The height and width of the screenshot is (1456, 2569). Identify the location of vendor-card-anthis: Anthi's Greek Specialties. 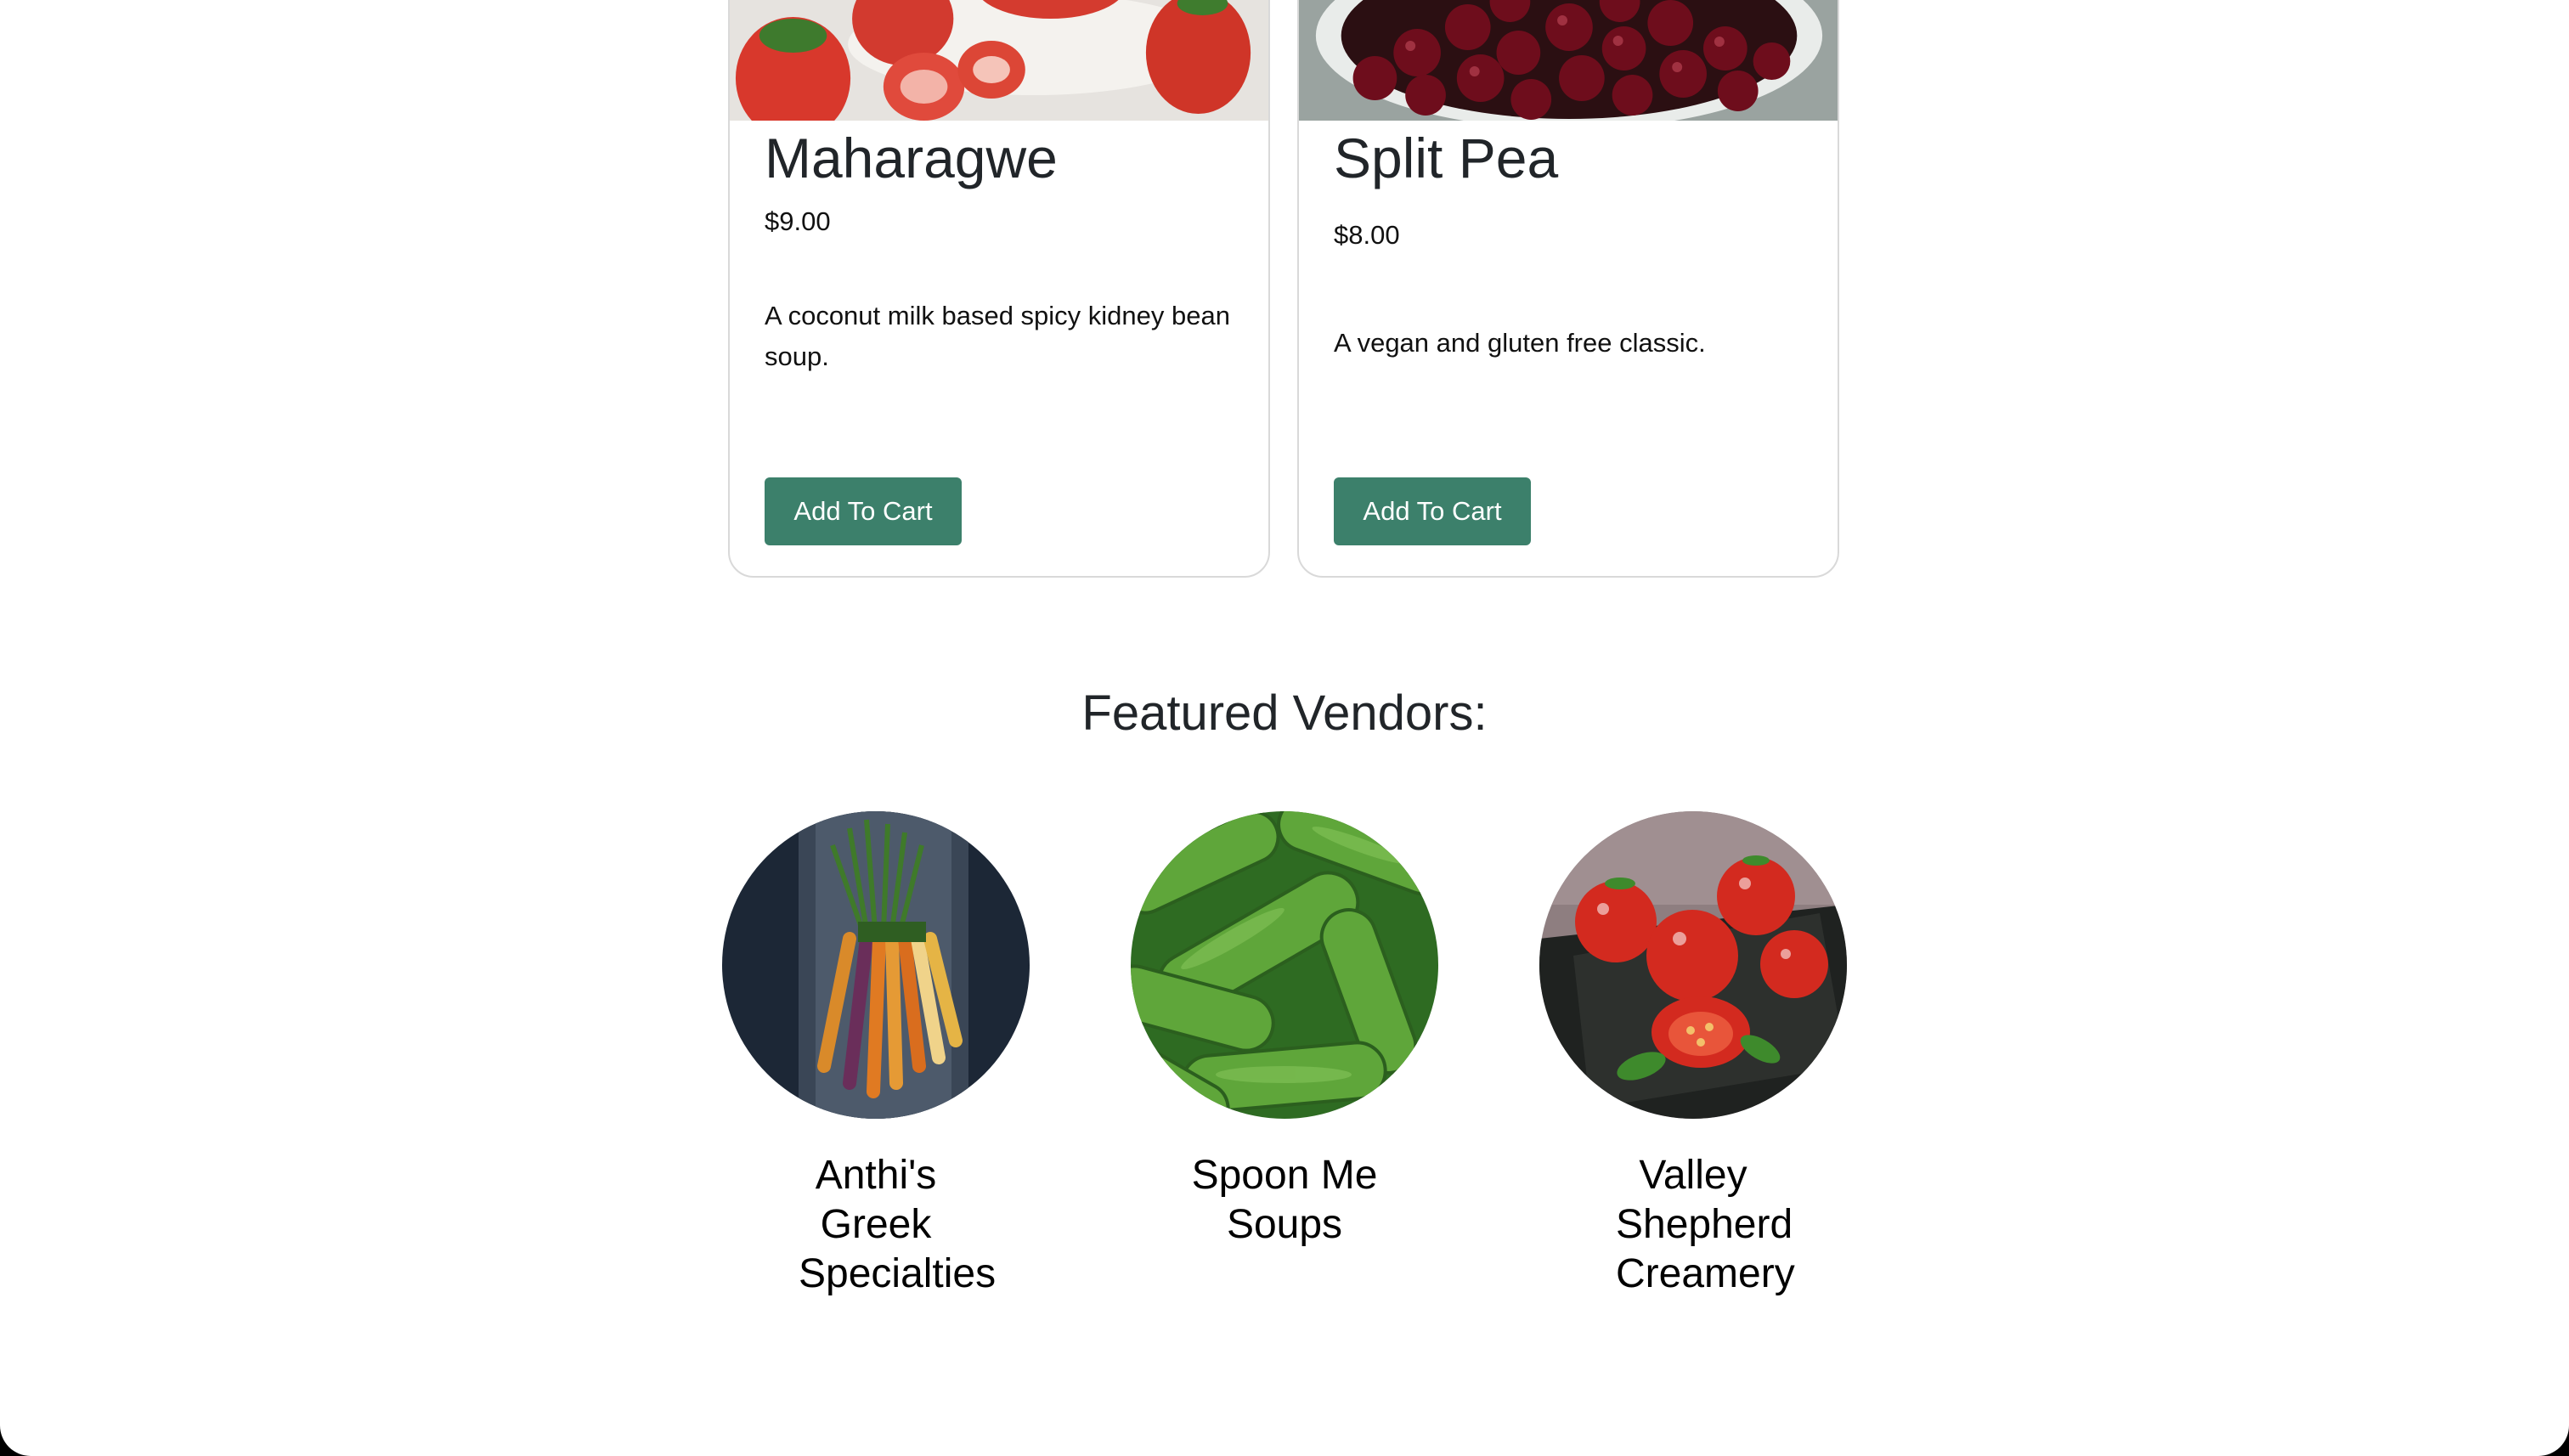
(876, 1055).